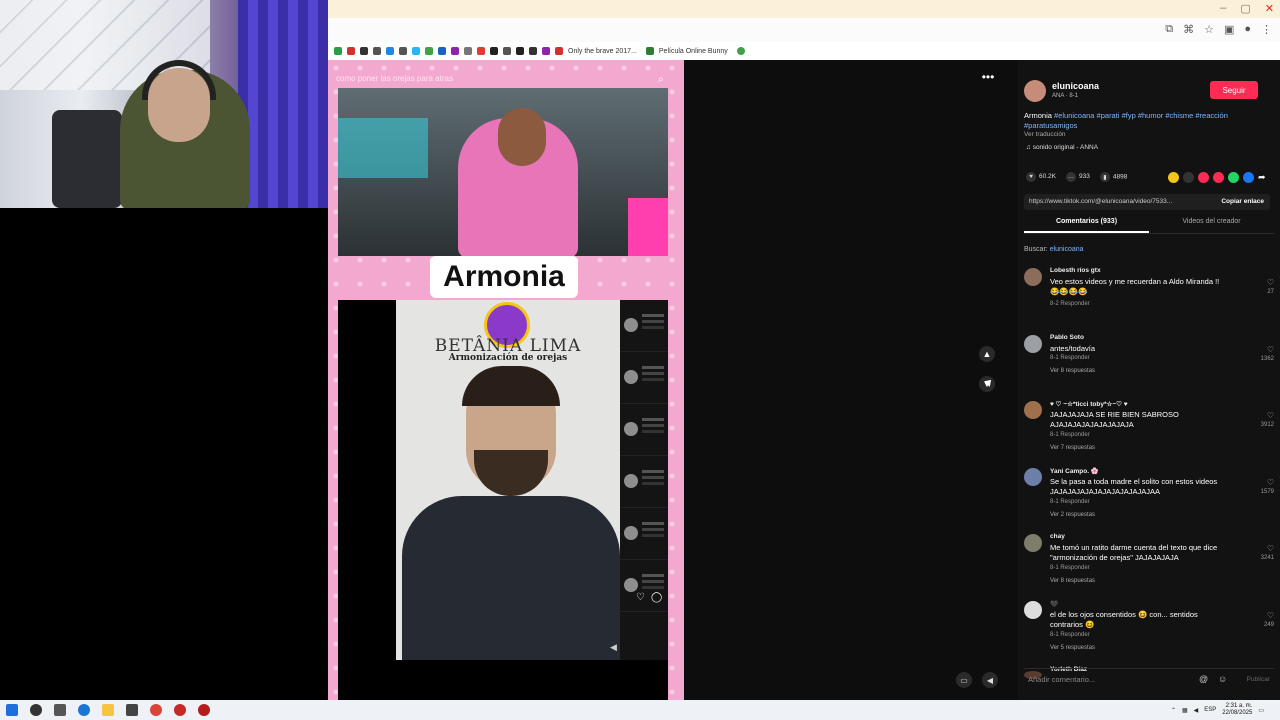 This screenshot has width=1280, height=720. What do you see at coordinates (1218, 177) in the screenshot?
I see `repost-icon` at bounding box center [1218, 177].